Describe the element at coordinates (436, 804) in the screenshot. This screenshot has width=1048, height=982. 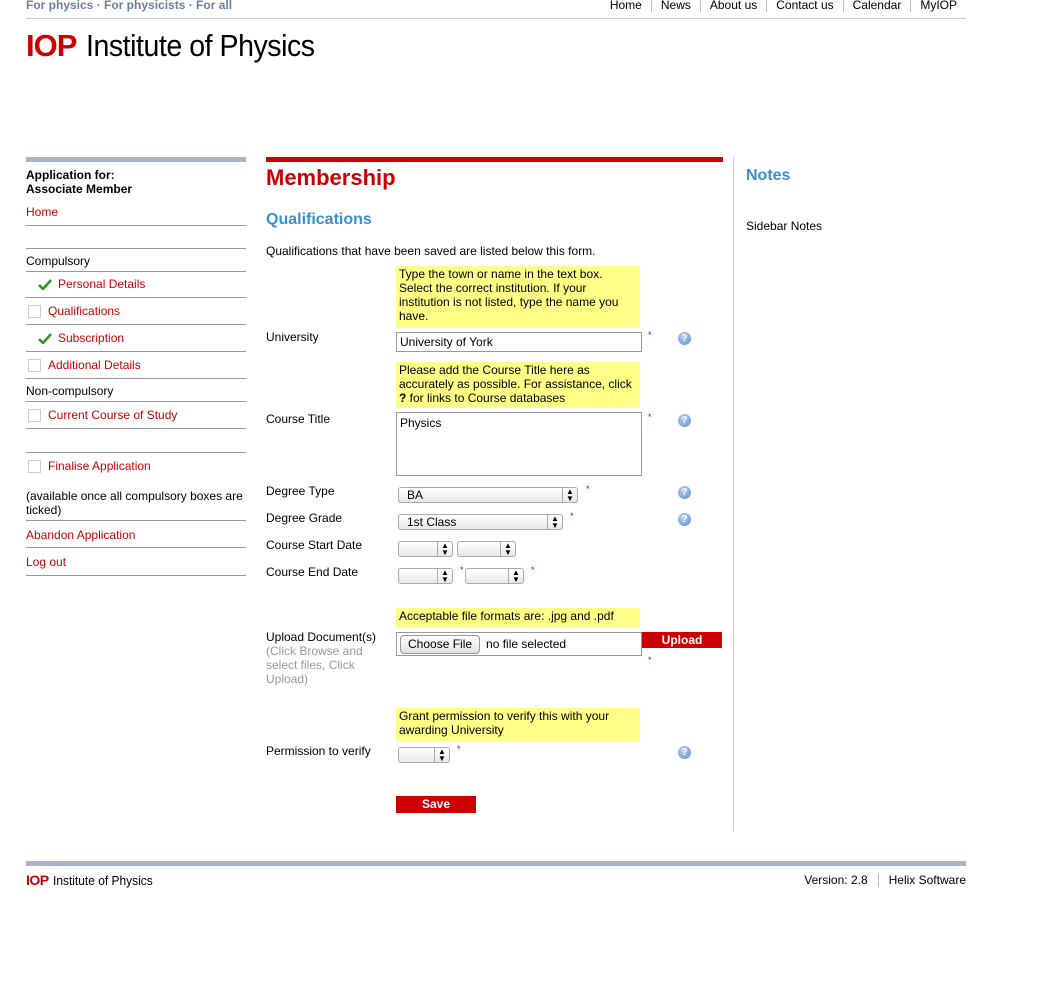
I see `save-button: Save` at that location.